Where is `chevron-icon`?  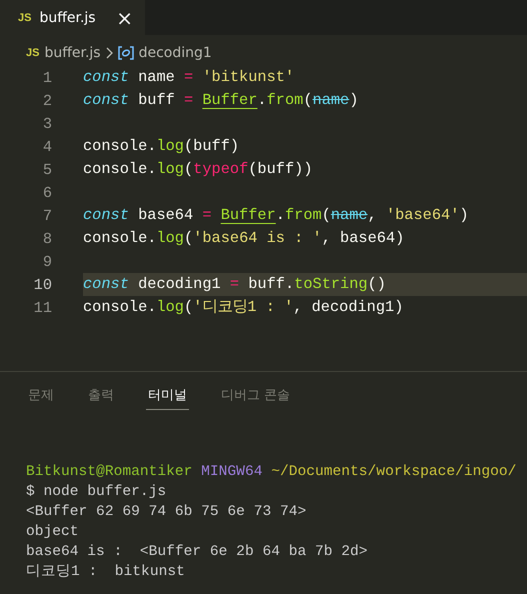 chevron-icon is located at coordinates (109, 53).